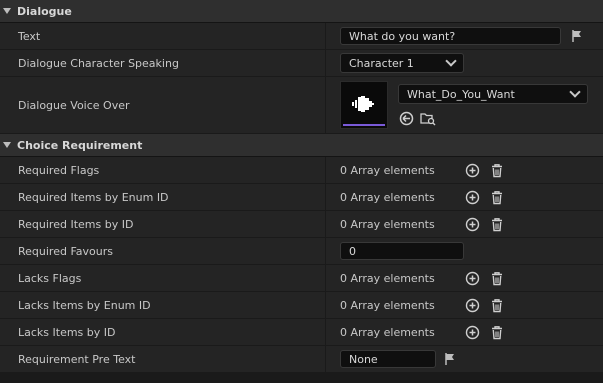  I want to click on property-row-required-items-id: Required Items by ID 0 Array elements, so click(301, 224).